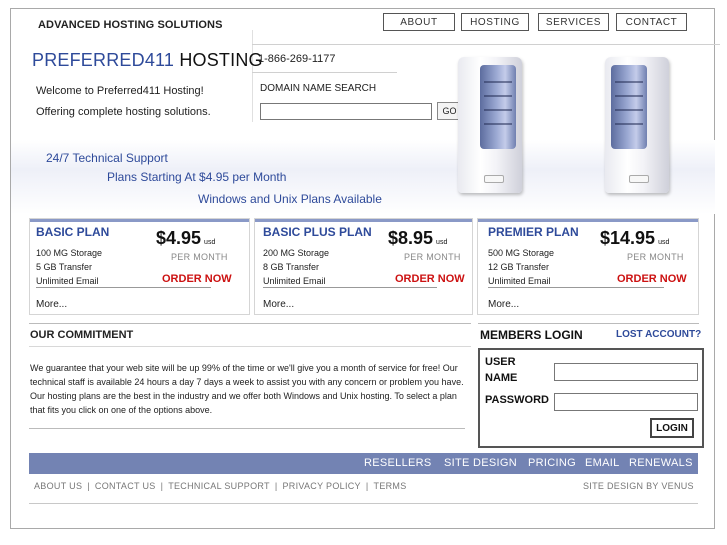 The height and width of the screenshot is (545, 727). Describe the element at coordinates (635, 238) in the screenshot. I see `plan-price: $14.95 usd` at that location.